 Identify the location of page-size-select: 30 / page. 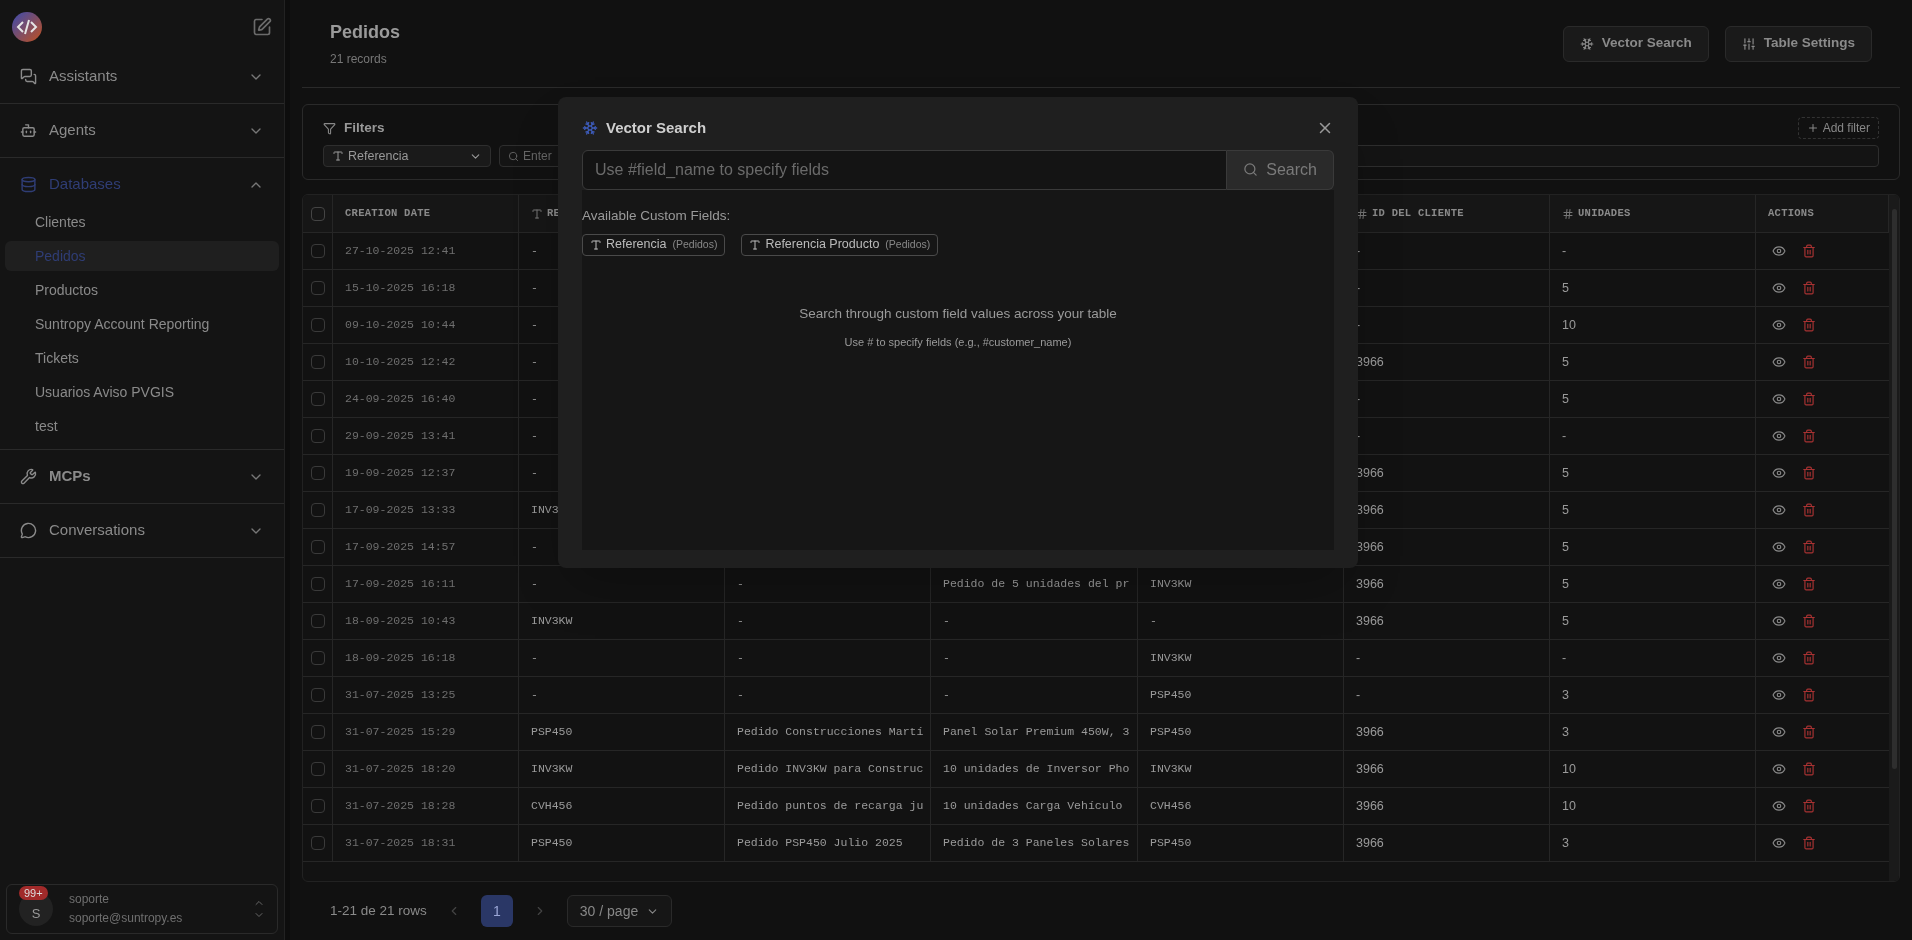
(619, 911).